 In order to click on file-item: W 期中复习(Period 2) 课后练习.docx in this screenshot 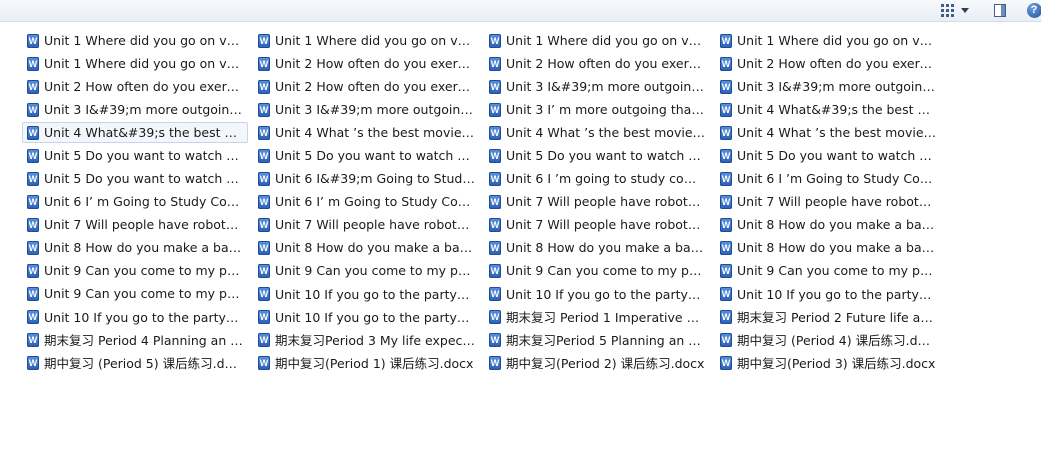, I will do `click(597, 362)`.